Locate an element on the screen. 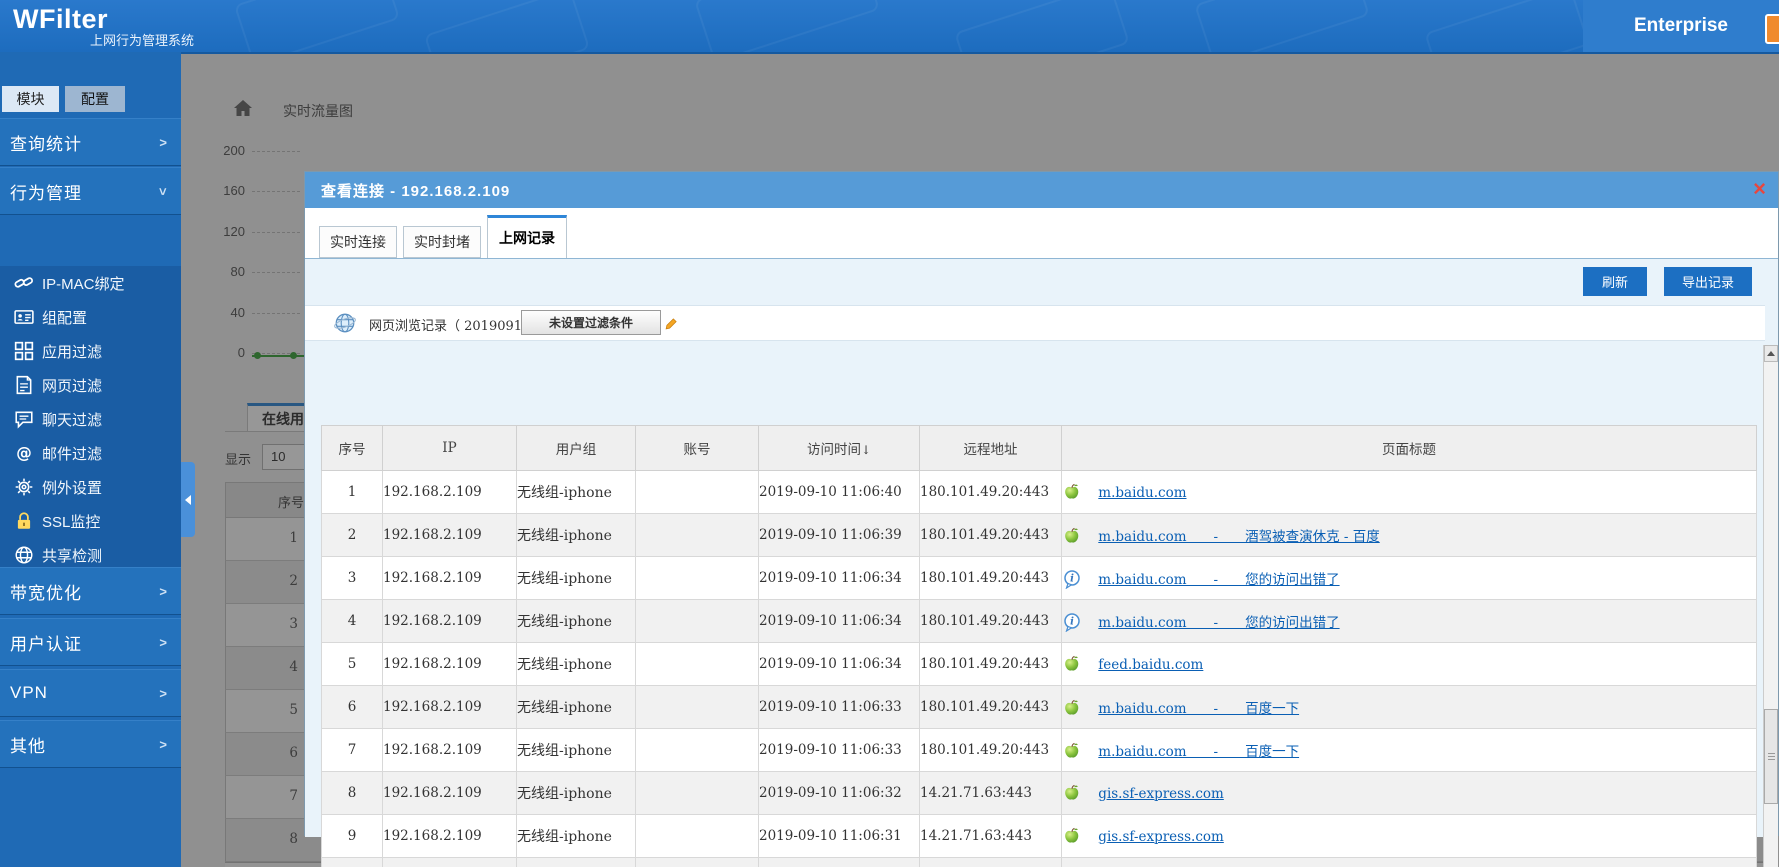  dialog-tab-2: 上网记录 is located at coordinates (527, 236).